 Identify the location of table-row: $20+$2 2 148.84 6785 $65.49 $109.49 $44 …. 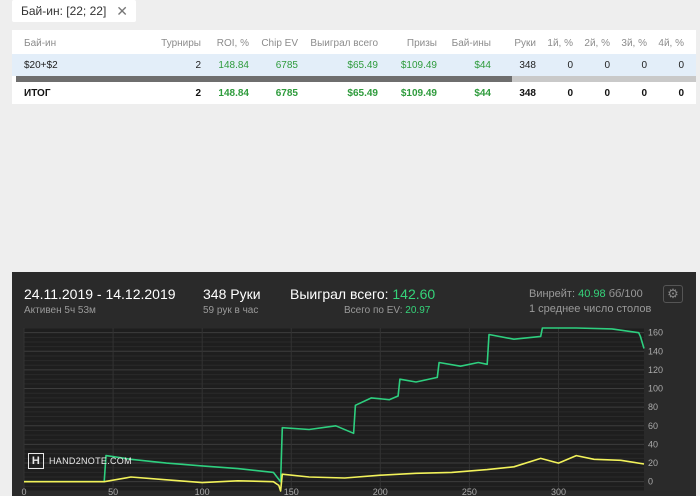
(354, 65).